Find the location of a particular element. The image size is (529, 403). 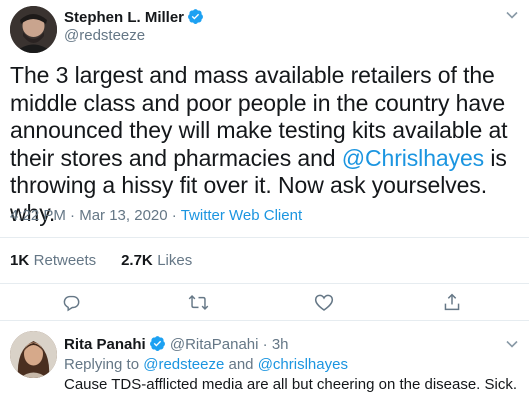

reply-avatar is located at coordinates (33, 354).